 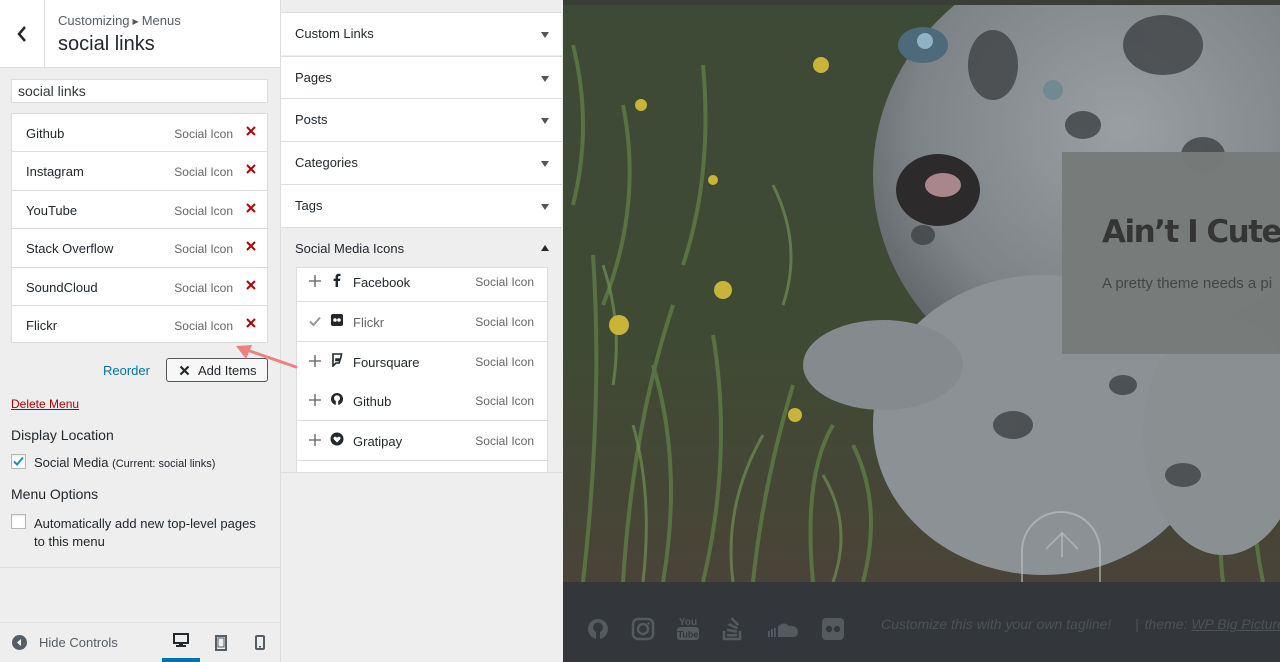 I want to click on scroll-down-button, so click(x=1061, y=551).